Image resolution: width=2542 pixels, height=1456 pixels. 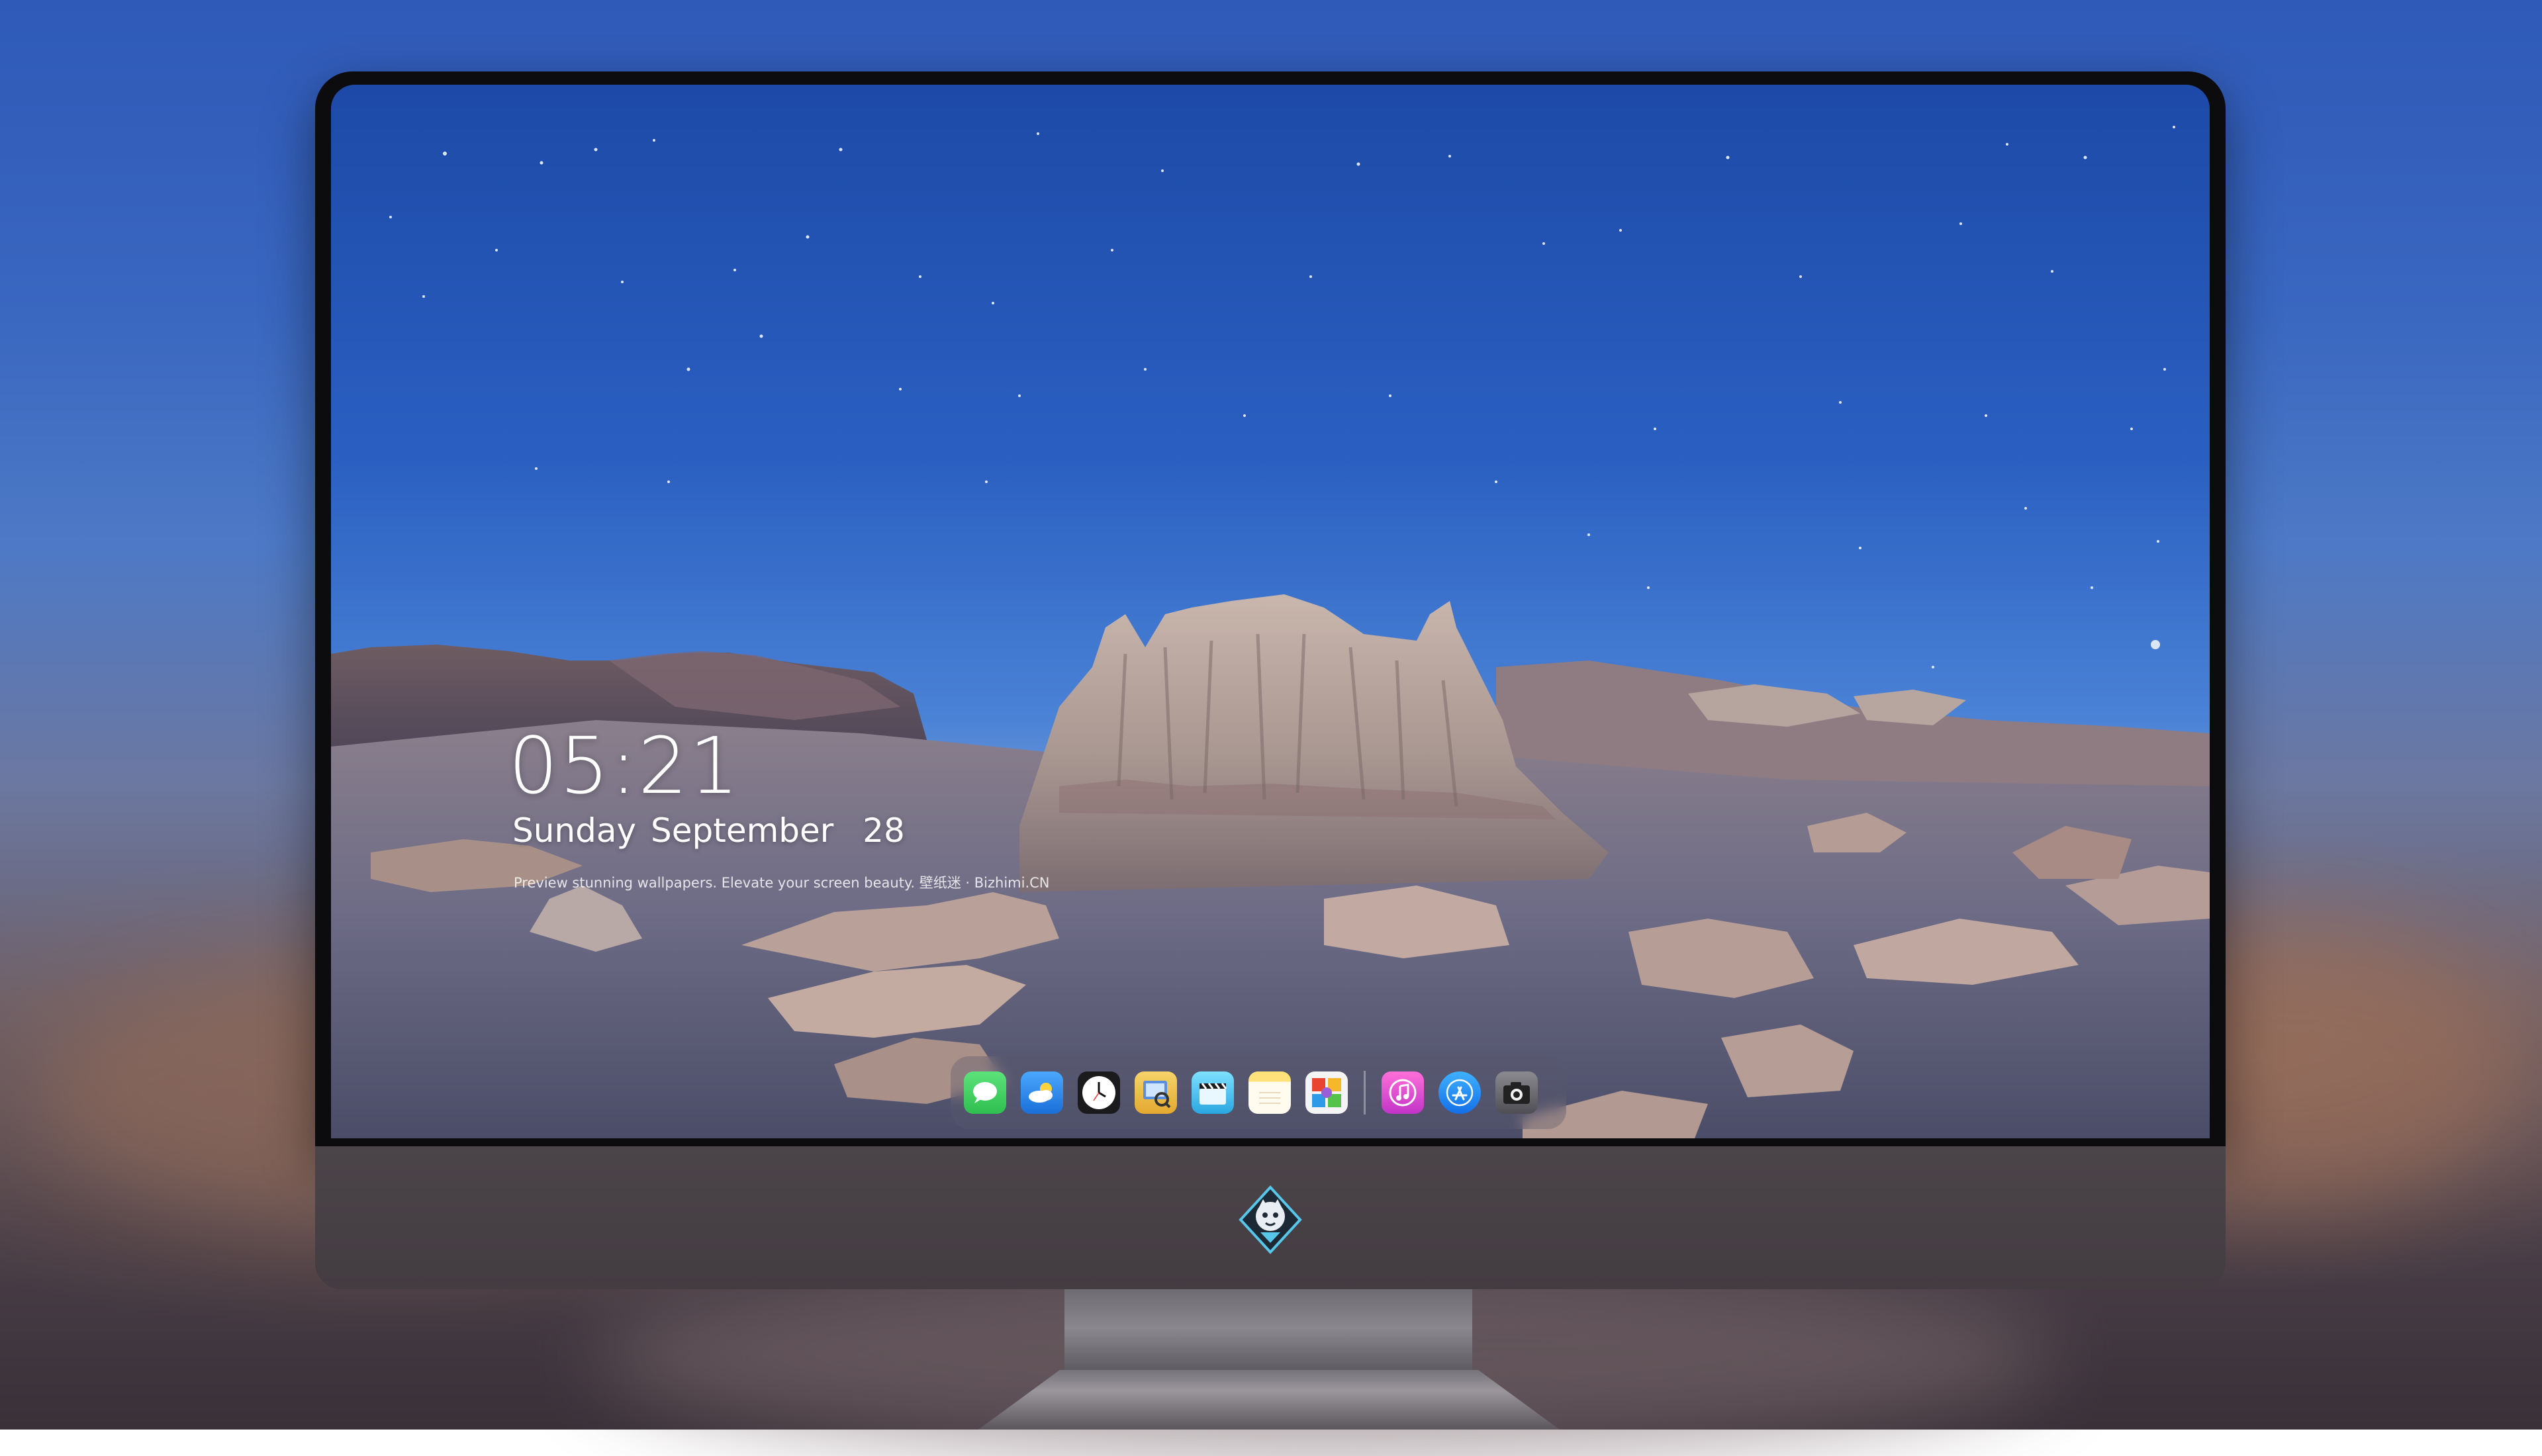 I want to click on monitor-stand-base, so click(x=1269, y=1400).